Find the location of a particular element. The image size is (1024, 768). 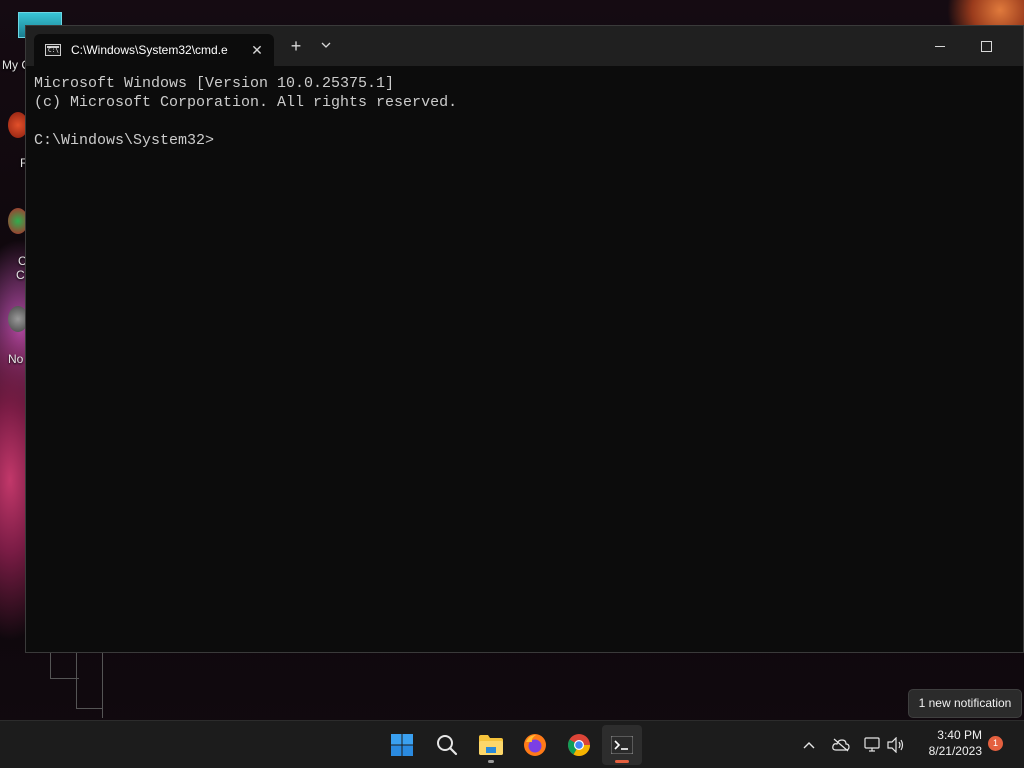

network-tray-button is located at coordinates (873, 745).